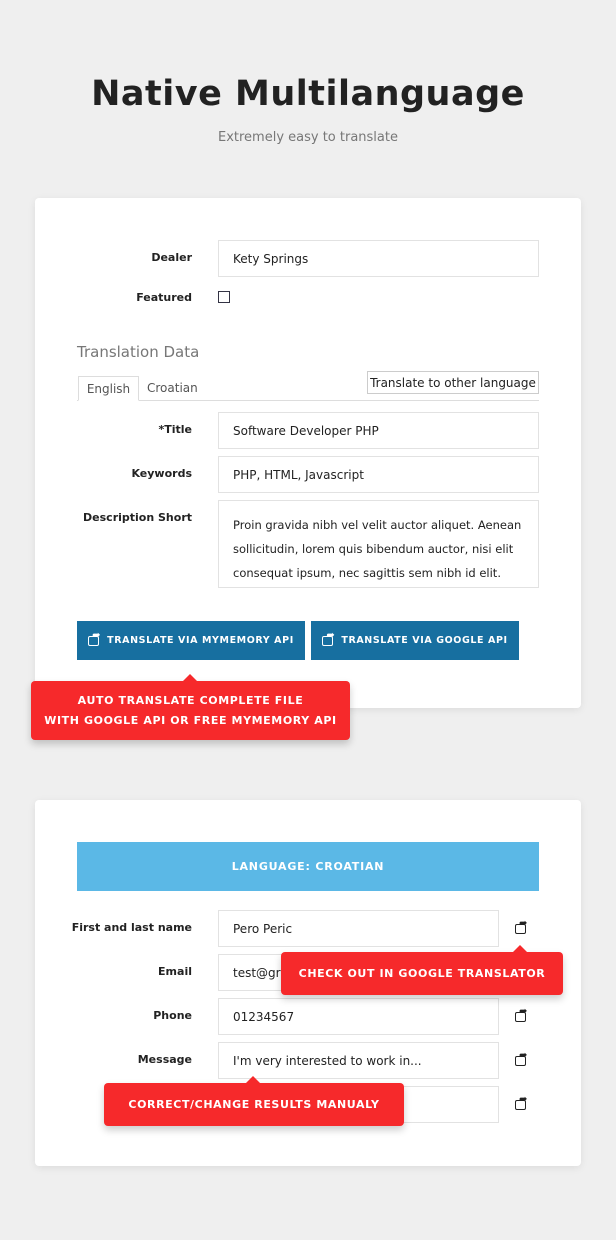 This screenshot has height=1240, width=616. I want to click on title-input: Software Developer PHP, so click(378, 430).